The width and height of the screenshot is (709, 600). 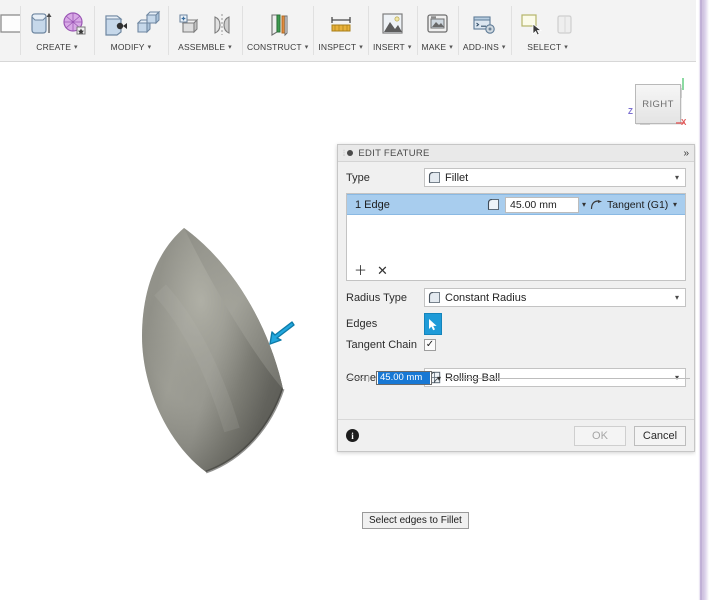 I want to click on select-body-icon, so click(x=564, y=24).